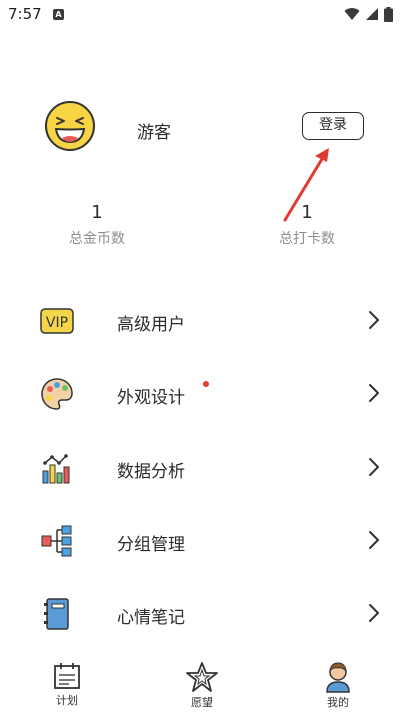 The height and width of the screenshot is (720, 405). I want to click on bottom-tab-bar: 计划 愿望 我的, so click(202, 687).